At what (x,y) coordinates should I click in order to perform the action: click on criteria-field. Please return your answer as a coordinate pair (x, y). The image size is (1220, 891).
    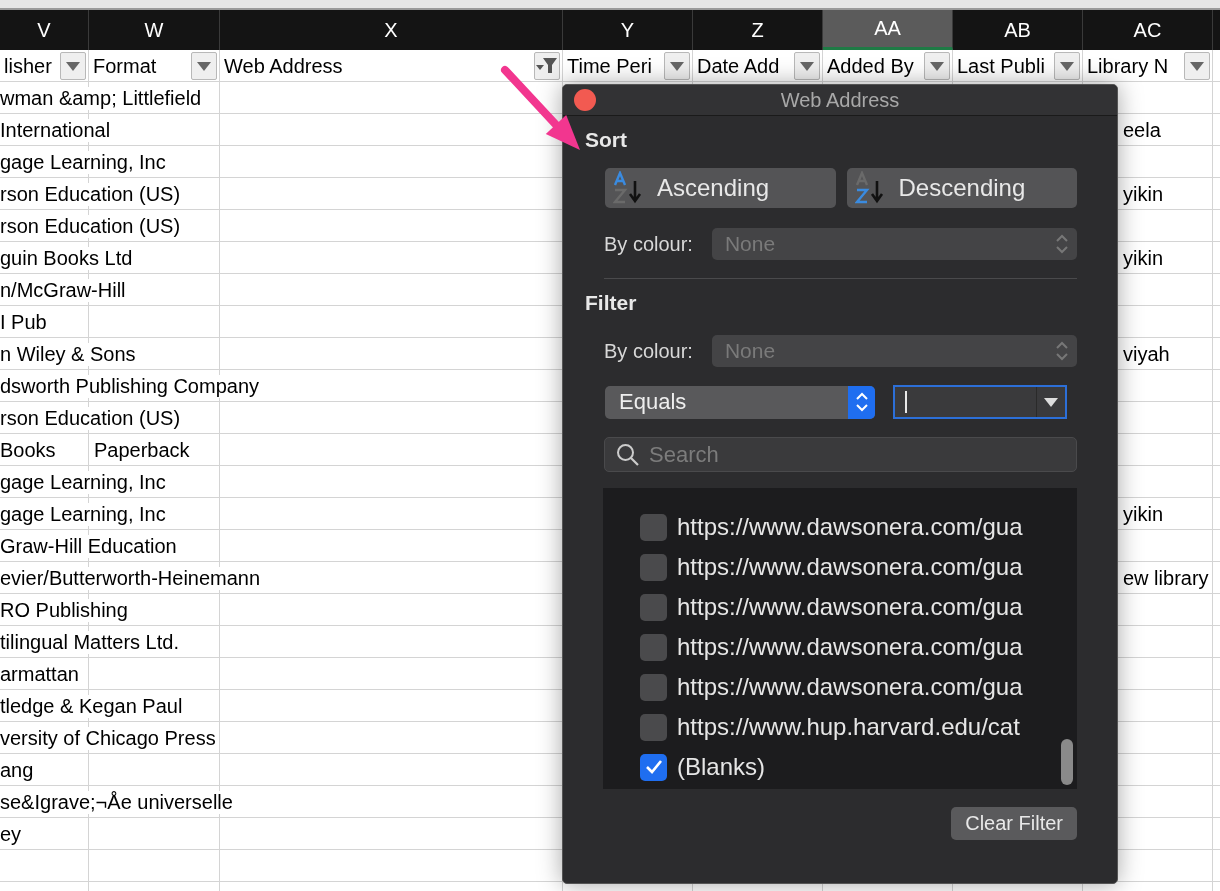
    Looking at the image, I should click on (980, 402).